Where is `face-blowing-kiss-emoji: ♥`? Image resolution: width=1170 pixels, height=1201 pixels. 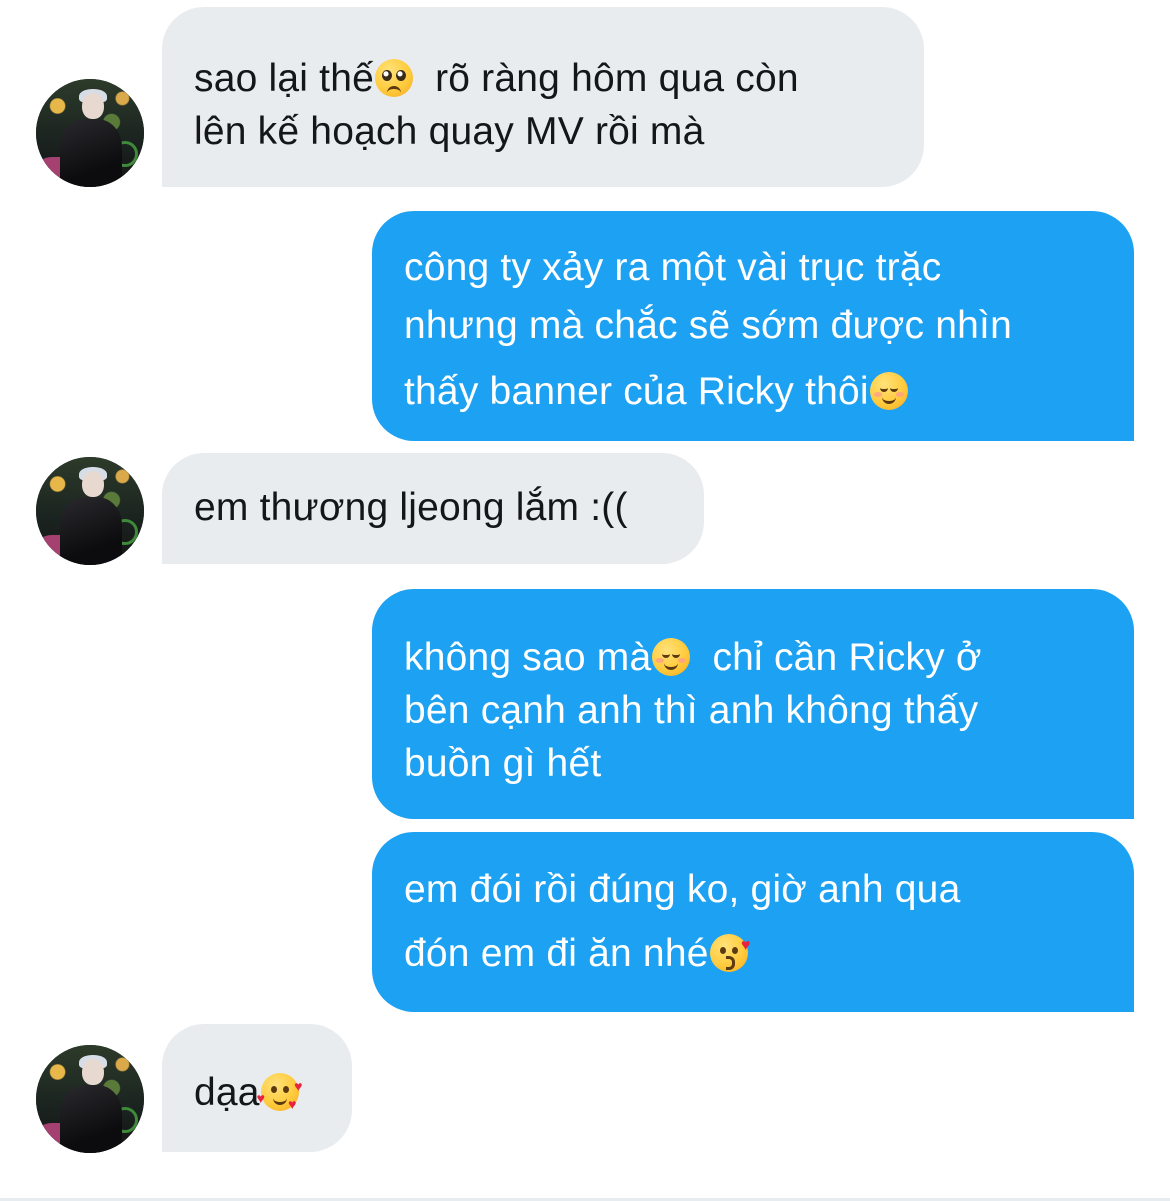
face-blowing-kiss-emoji: ♥ is located at coordinates (729, 953).